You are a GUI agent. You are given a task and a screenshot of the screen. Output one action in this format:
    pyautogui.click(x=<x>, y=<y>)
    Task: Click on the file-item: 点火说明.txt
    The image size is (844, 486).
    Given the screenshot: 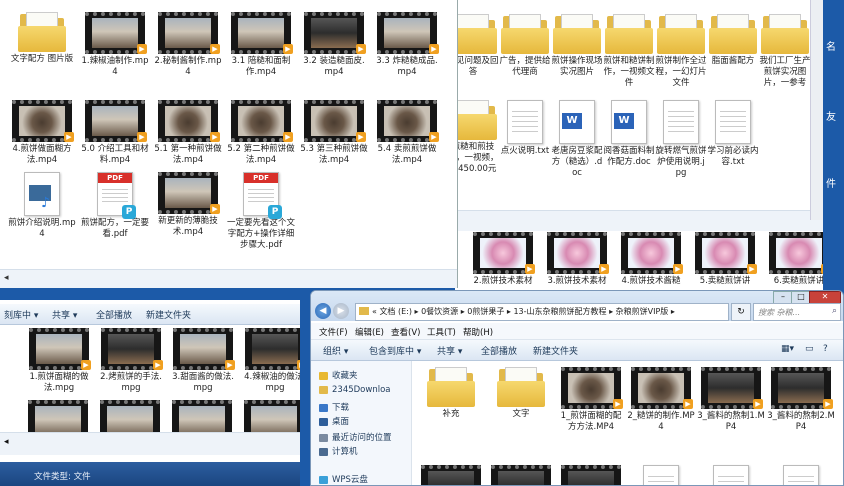 What is the action you would take?
    pyautogui.click(x=525, y=128)
    